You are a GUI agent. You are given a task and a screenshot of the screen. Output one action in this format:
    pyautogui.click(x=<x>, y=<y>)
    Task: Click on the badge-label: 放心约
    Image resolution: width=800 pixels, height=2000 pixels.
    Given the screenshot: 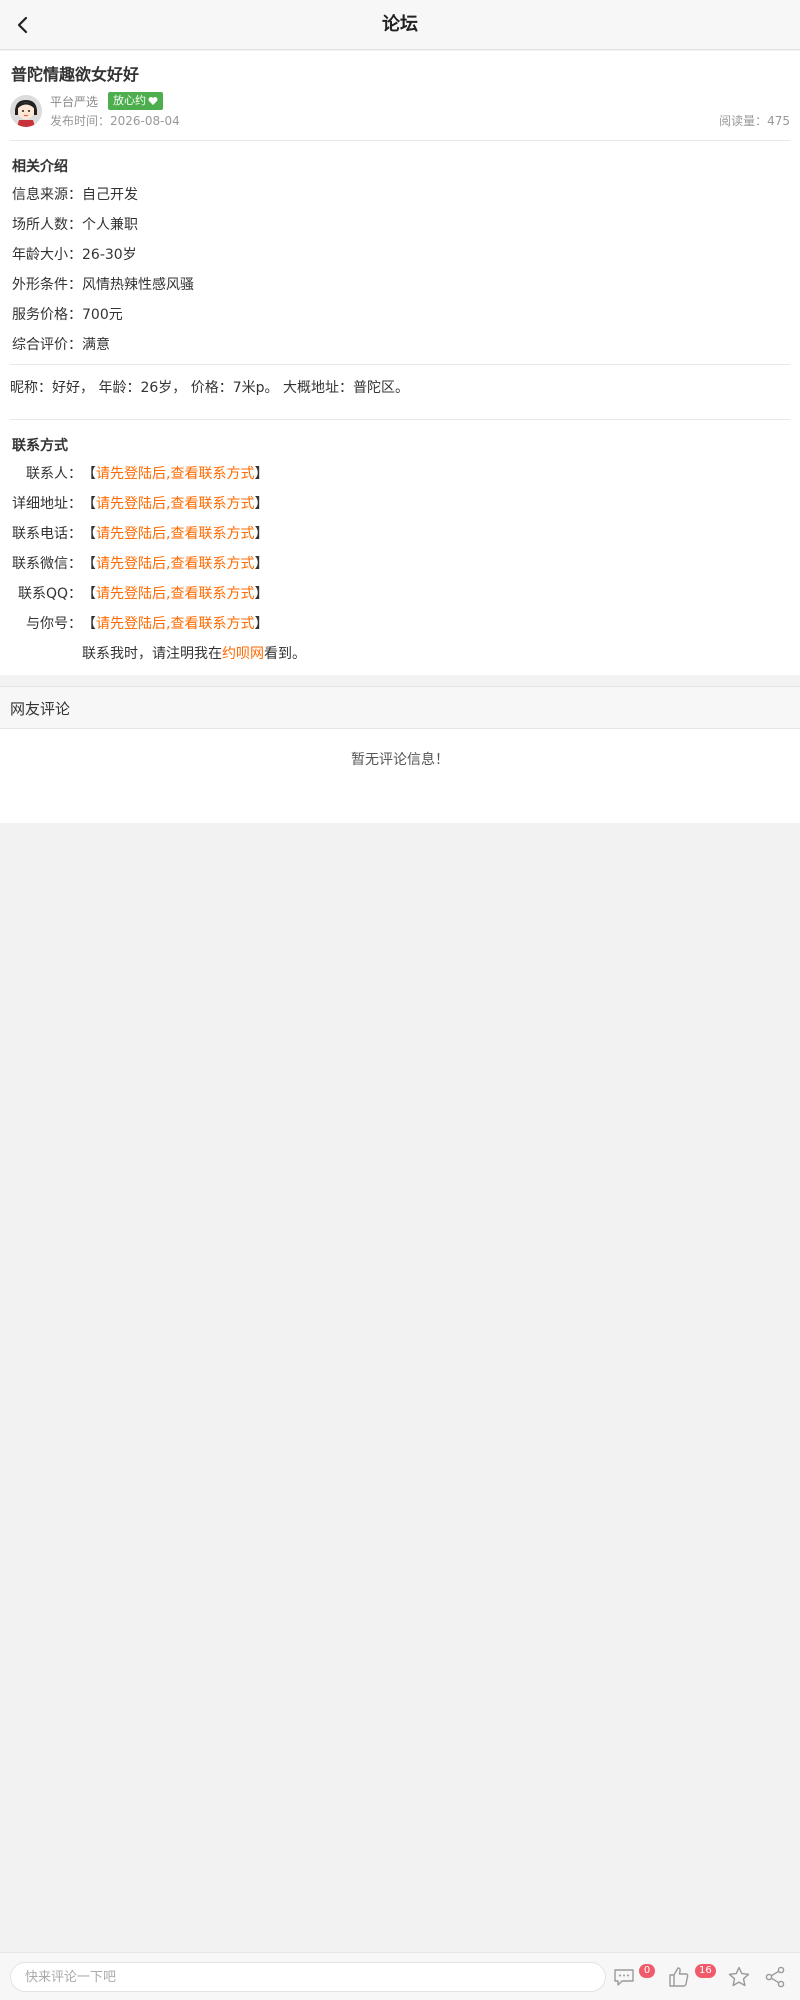 What is the action you would take?
    pyautogui.click(x=129, y=100)
    